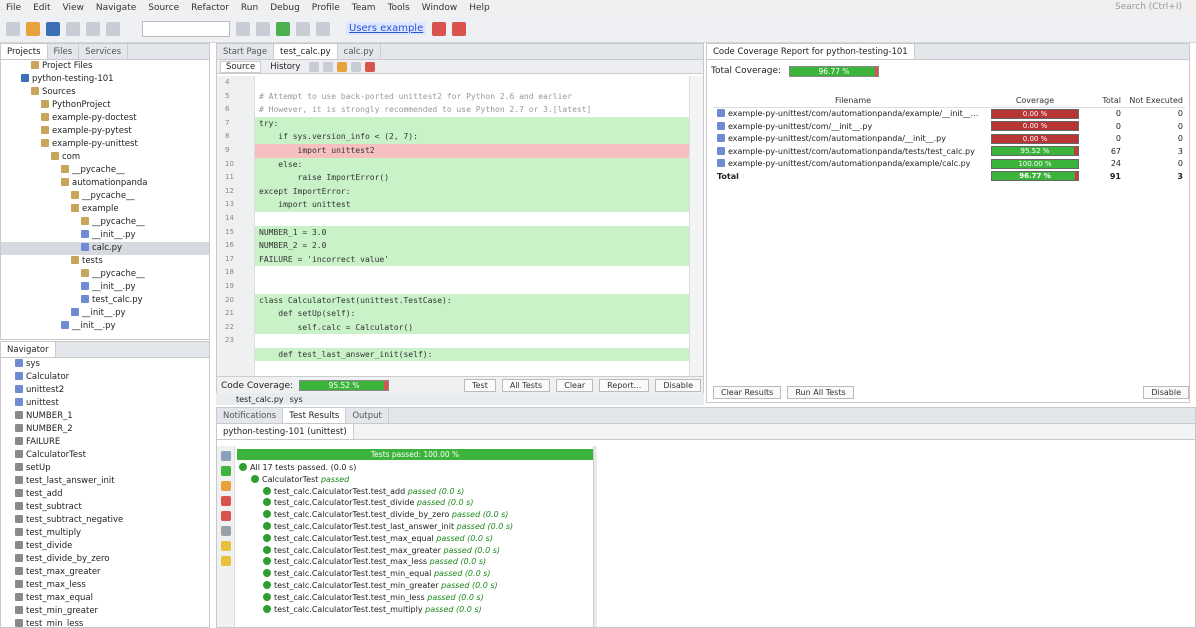 The image size is (1196, 628). Describe the element at coordinates (53, 28) in the screenshot. I see `open-project-icon` at that location.